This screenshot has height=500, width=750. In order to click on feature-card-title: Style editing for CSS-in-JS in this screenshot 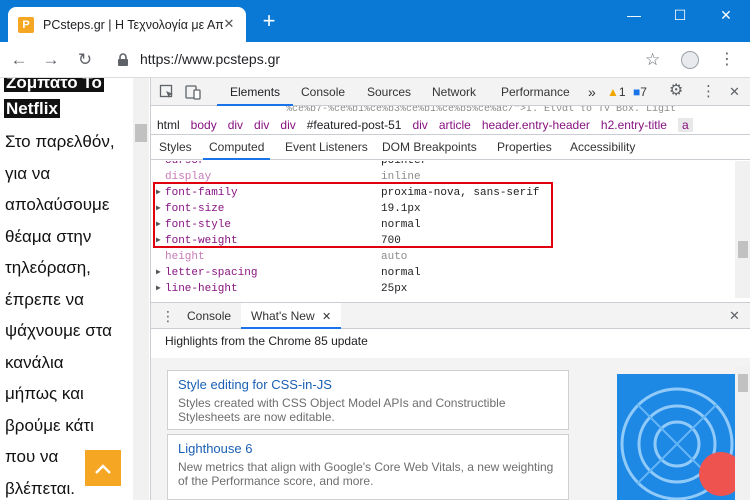, I will do `click(368, 384)`.